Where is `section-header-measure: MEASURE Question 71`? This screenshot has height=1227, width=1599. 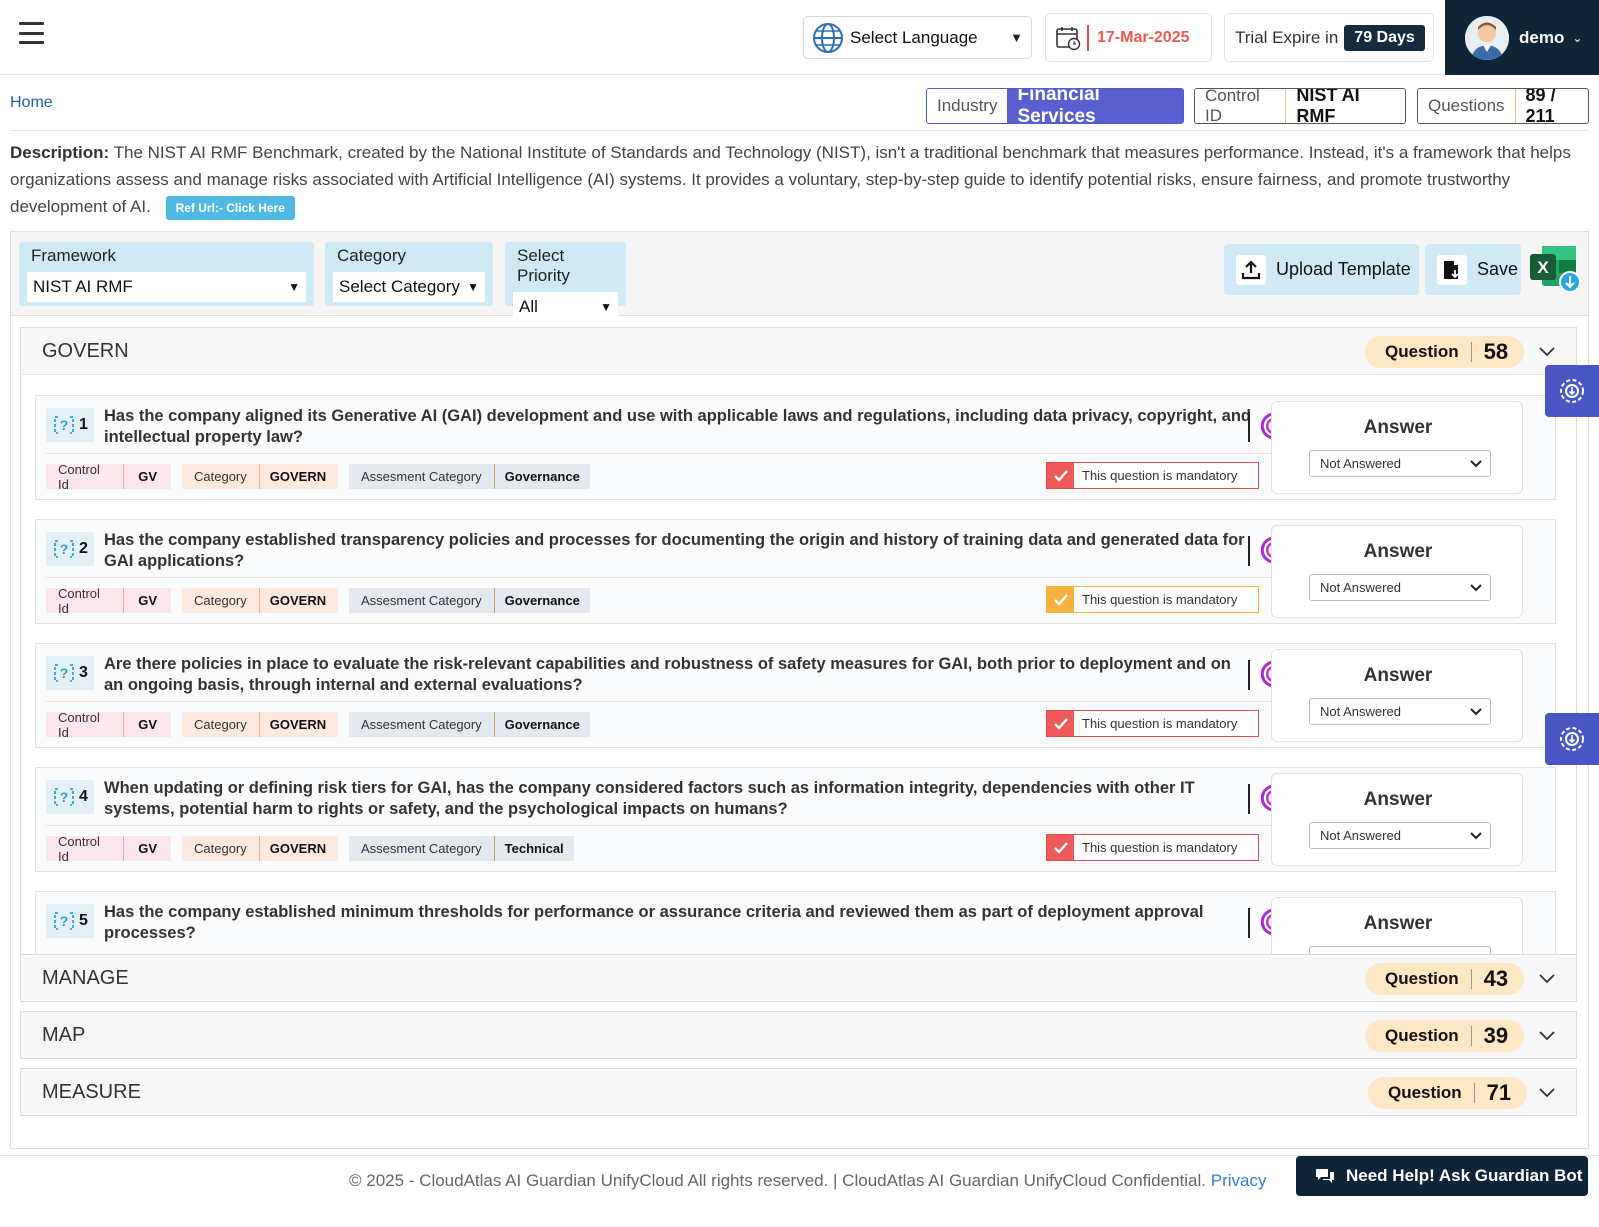 section-header-measure: MEASURE Question 71 is located at coordinates (798, 1092).